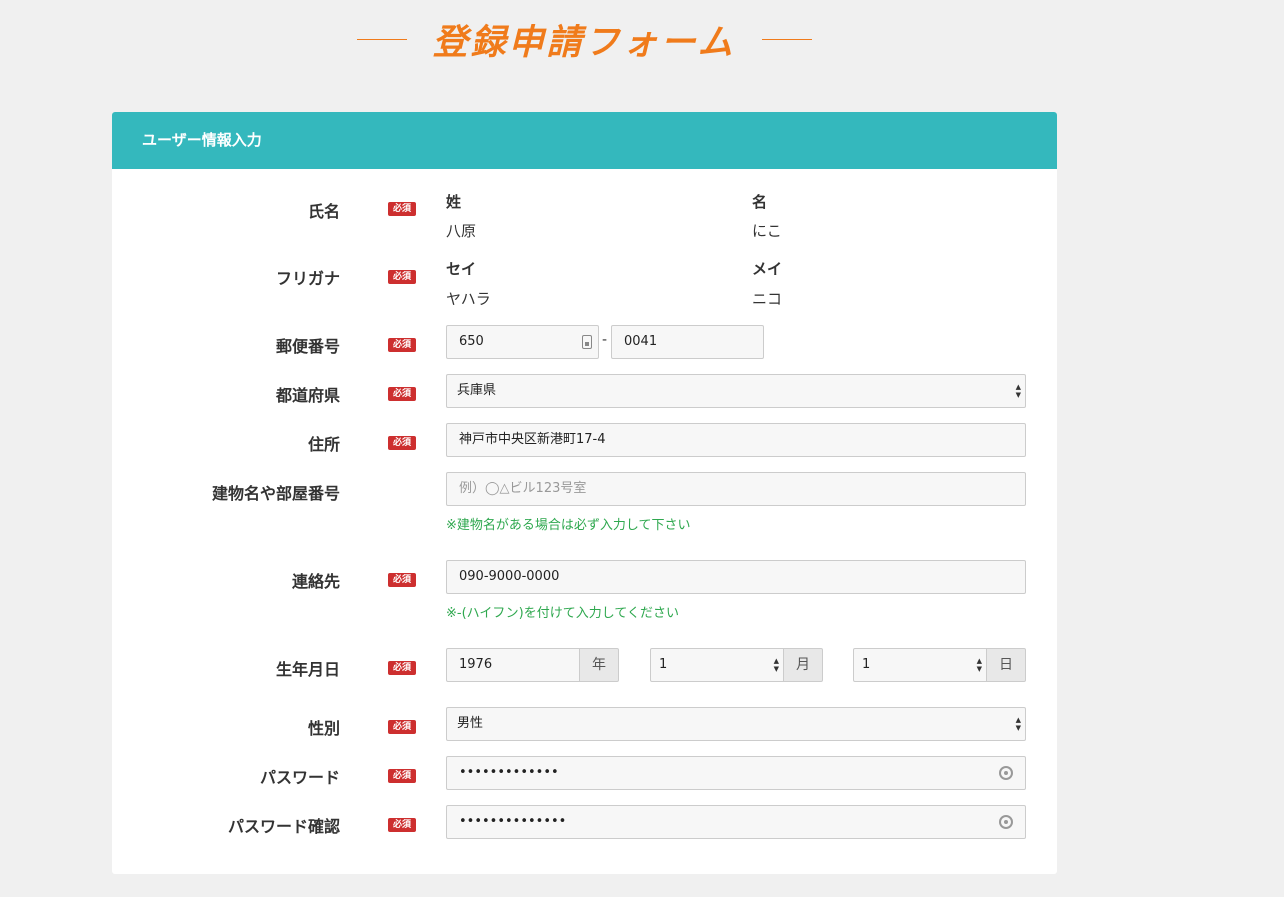  Describe the element at coordinates (736, 724) in the screenshot. I see `gender-select: 男性 ▲ ▼` at that location.